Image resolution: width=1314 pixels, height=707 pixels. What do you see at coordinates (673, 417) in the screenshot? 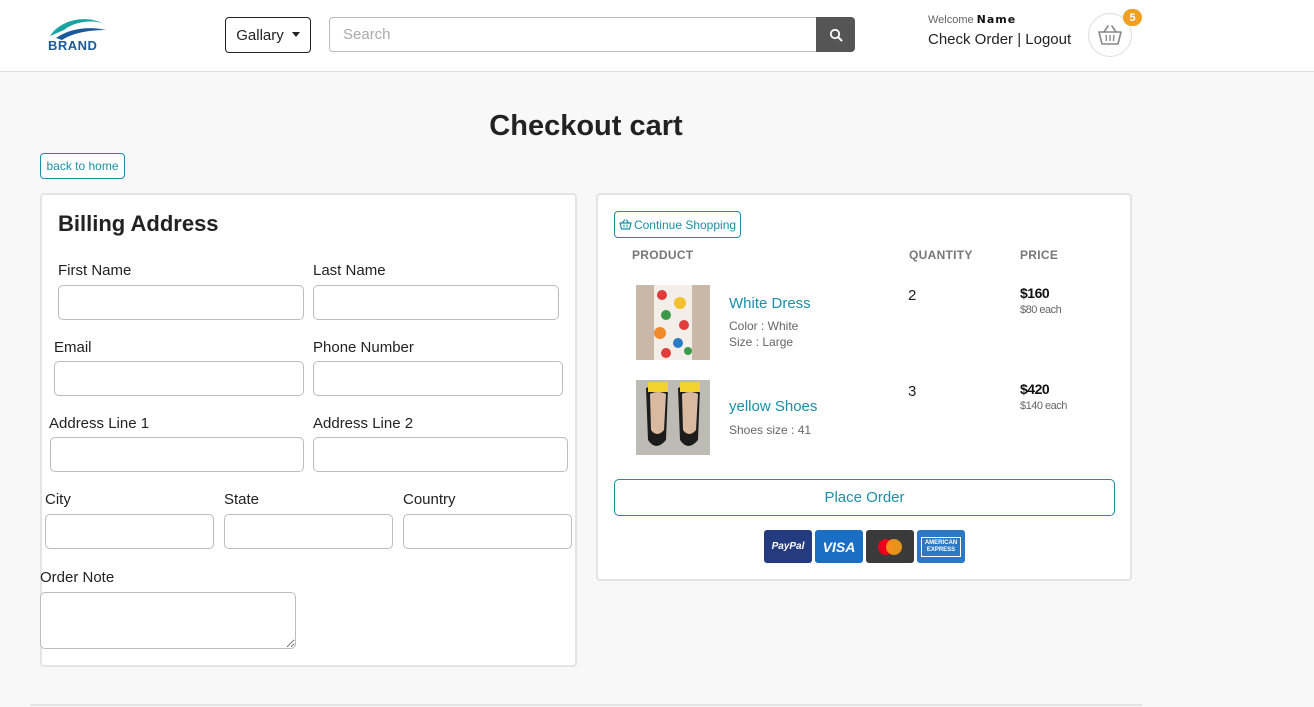
I see `product-image-yellow-shoes` at bounding box center [673, 417].